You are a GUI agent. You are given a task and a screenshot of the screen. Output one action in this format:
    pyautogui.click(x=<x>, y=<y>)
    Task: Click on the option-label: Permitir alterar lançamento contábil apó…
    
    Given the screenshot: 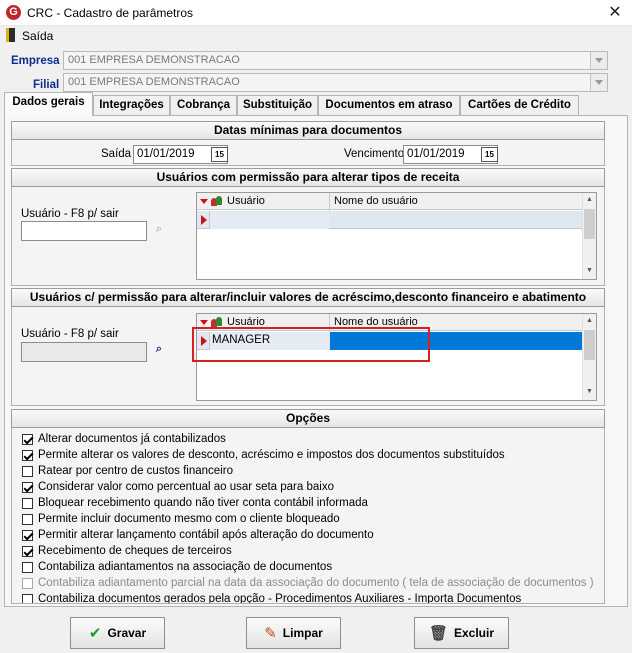 What is the action you would take?
    pyautogui.click(x=206, y=535)
    